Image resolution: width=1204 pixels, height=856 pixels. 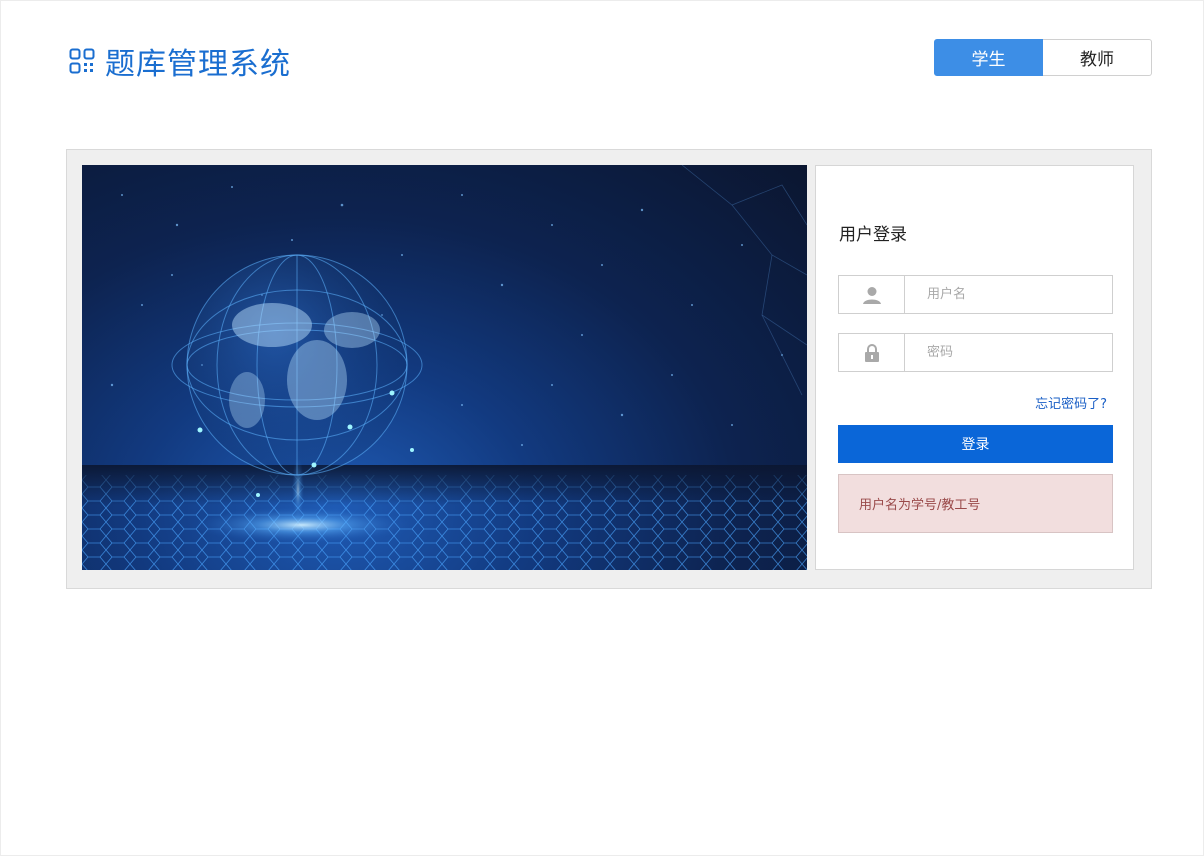 I want to click on username-input, so click(x=1008, y=294).